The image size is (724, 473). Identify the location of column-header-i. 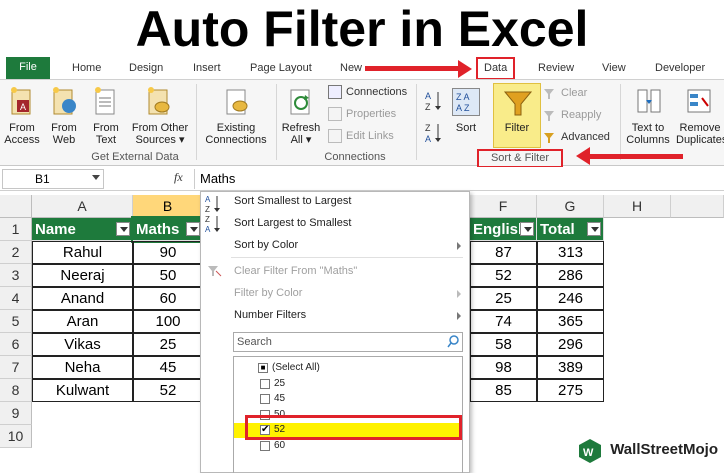
(697, 206).